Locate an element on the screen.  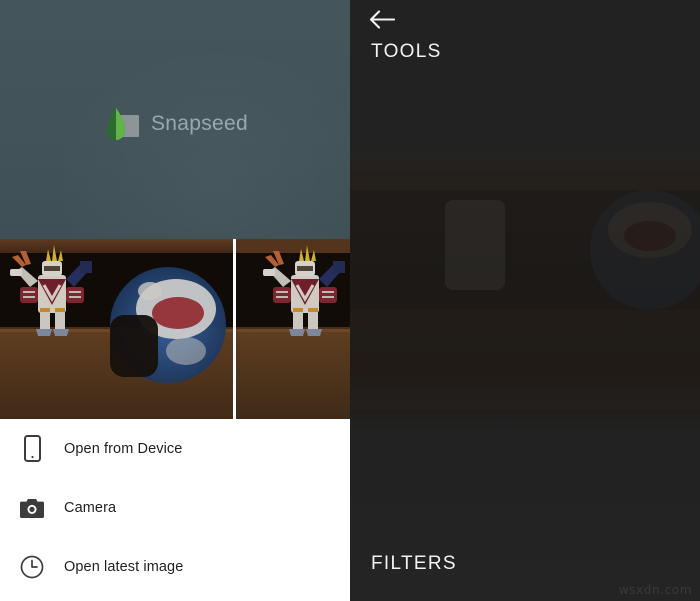
menu-item-label: Open from Device is located at coordinates (123, 448).